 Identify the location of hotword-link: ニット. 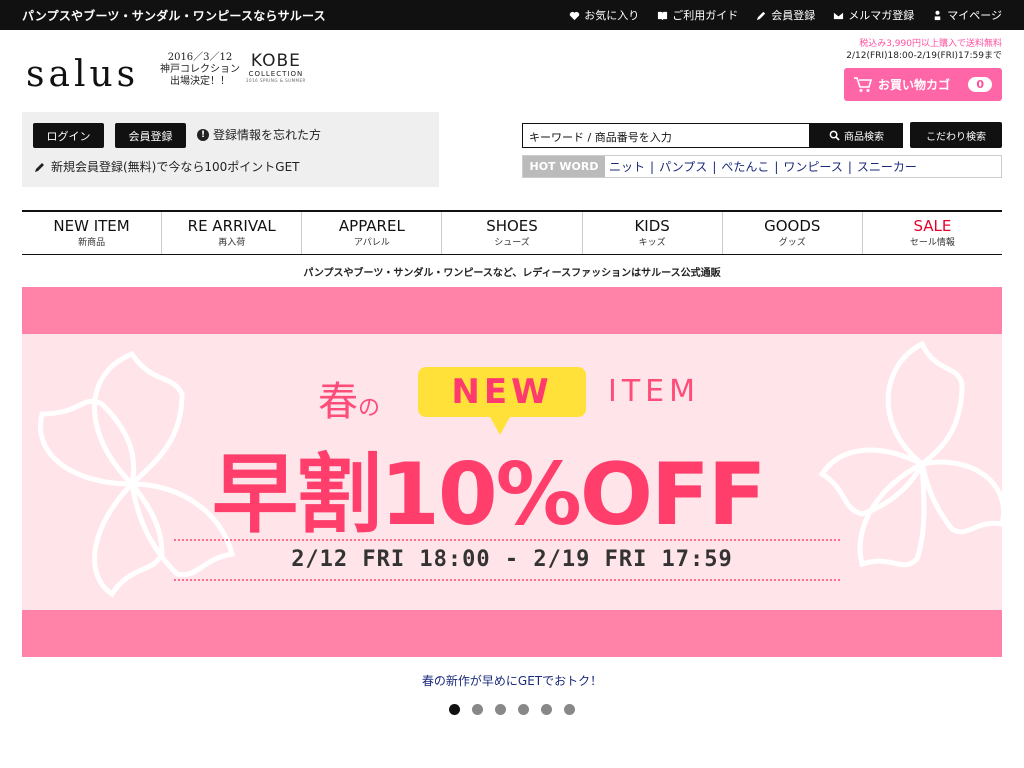
(627, 166).